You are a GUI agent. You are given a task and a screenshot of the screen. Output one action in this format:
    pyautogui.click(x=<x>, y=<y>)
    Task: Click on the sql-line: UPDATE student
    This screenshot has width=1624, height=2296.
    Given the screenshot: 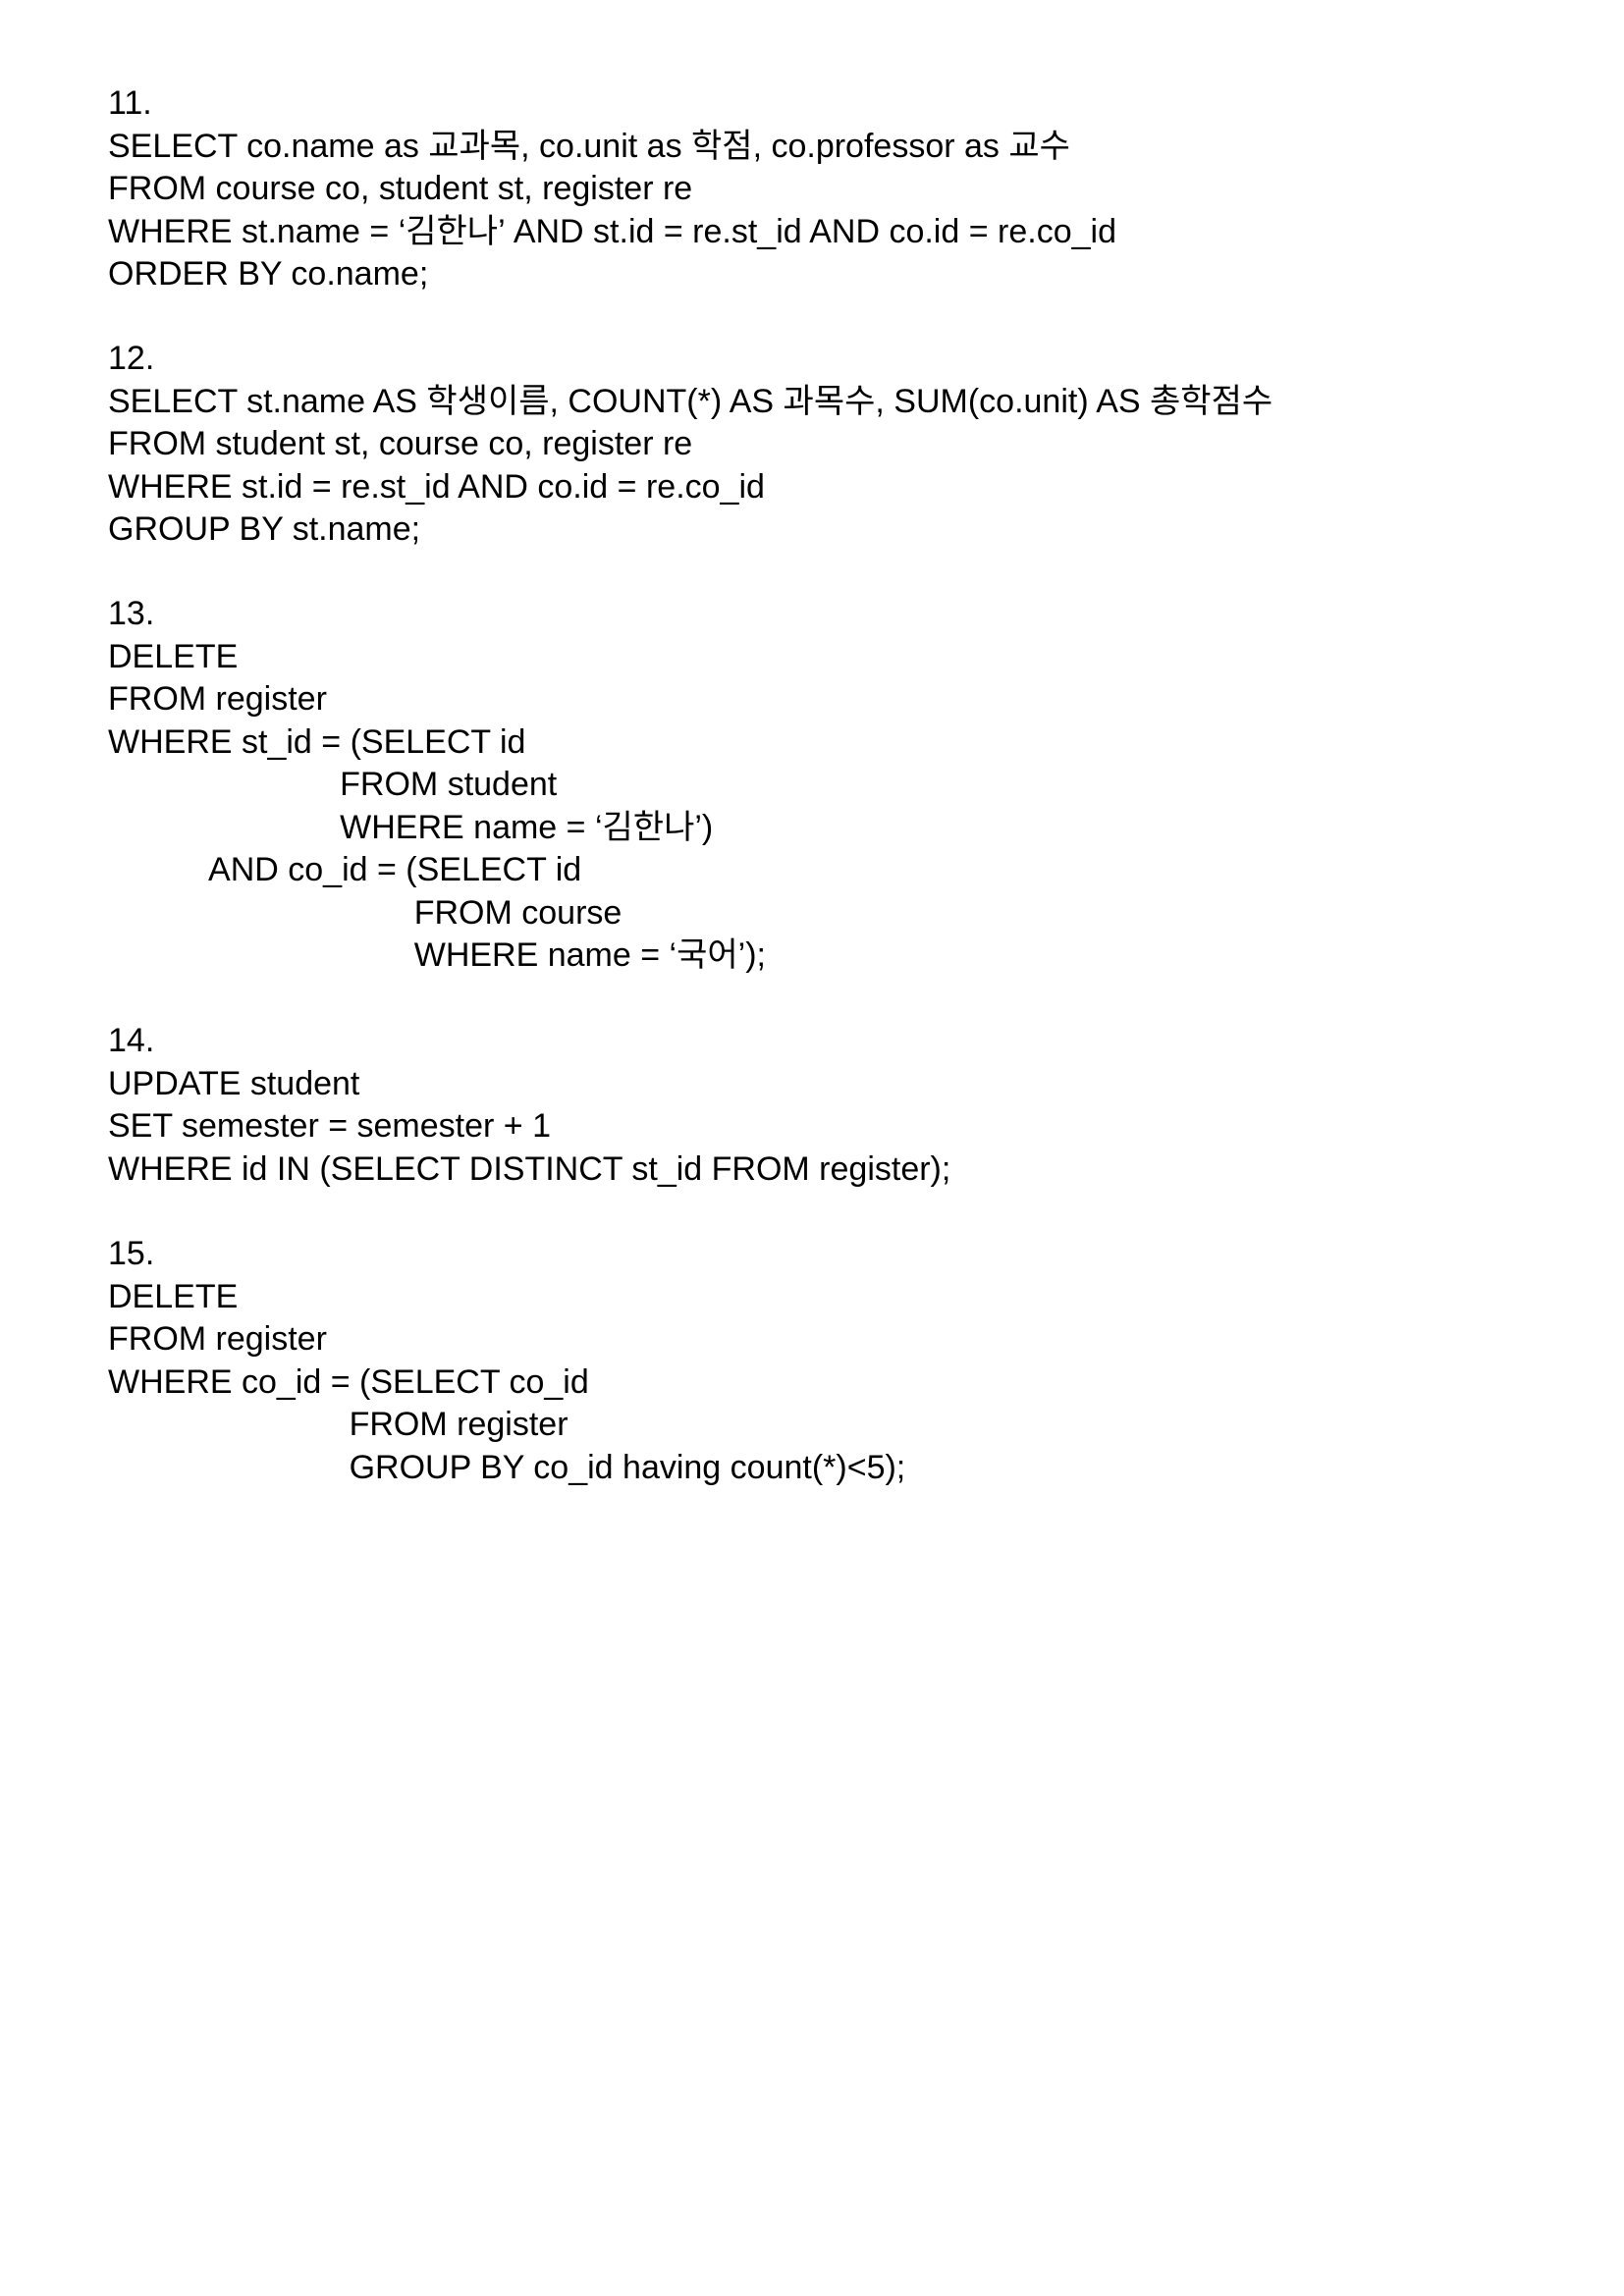 What is the action you would take?
    pyautogui.click(x=234, y=1083)
    